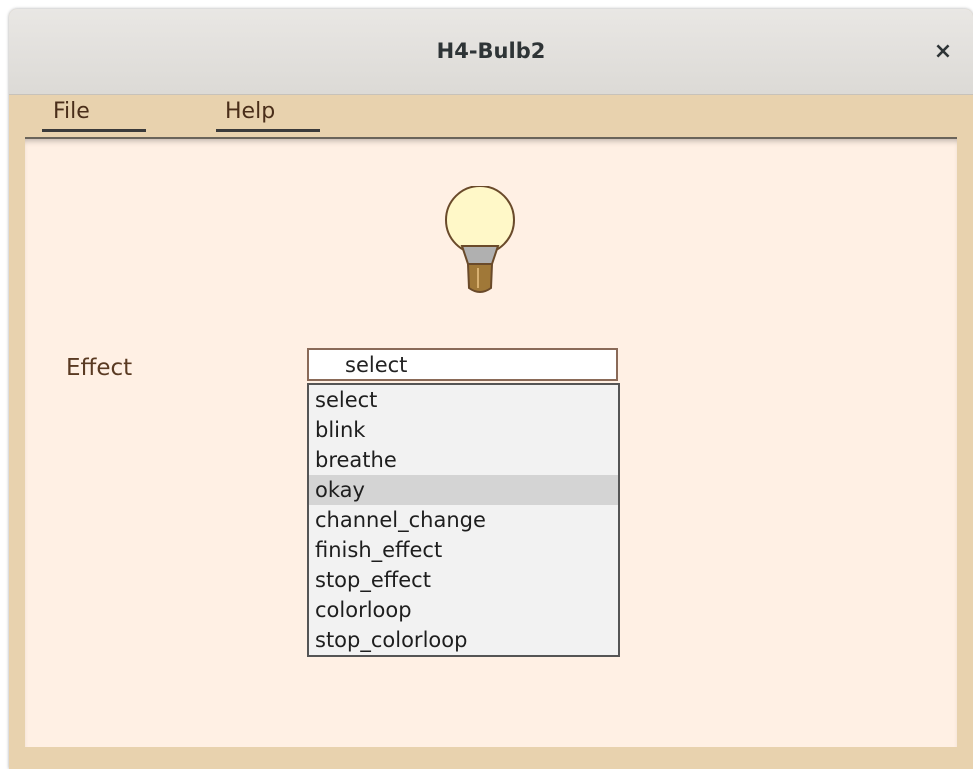 The image size is (973, 769). Describe the element at coordinates (462, 364) in the screenshot. I see `effect-select: select` at that location.